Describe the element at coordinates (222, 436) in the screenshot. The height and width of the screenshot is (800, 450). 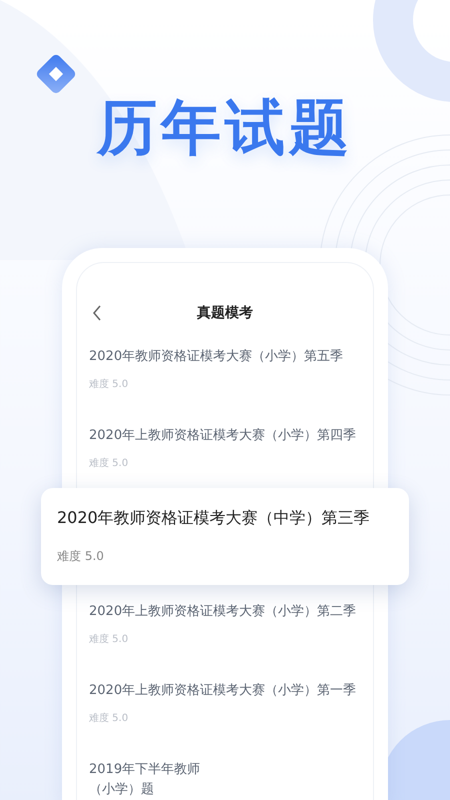
I see `exam-title: 2020年上教师资格证模考大赛（小学）第四季` at that location.